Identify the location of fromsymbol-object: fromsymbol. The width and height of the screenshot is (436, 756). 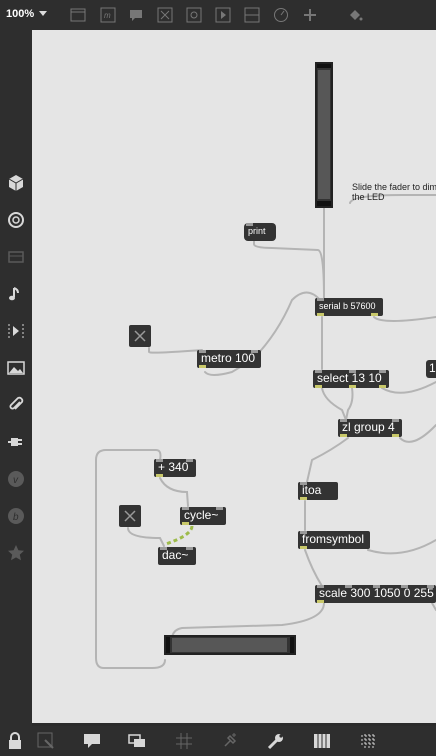
(334, 540).